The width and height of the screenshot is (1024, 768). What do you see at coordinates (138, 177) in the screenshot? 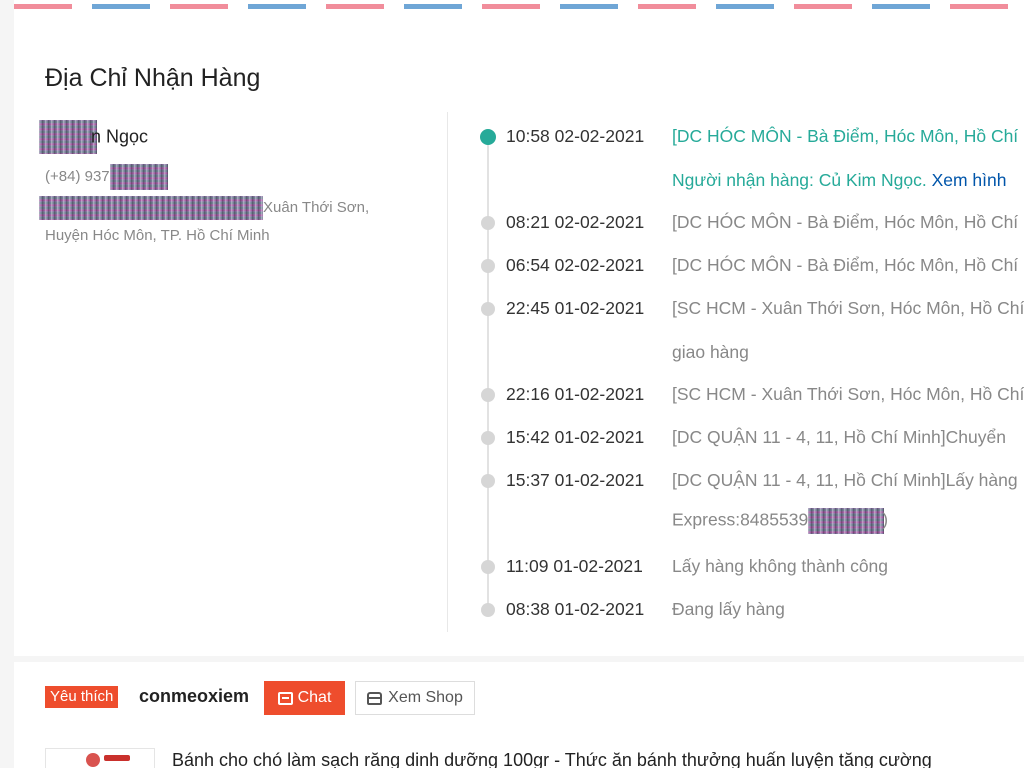
I see `redacted-phone` at bounding box center [138, 177].